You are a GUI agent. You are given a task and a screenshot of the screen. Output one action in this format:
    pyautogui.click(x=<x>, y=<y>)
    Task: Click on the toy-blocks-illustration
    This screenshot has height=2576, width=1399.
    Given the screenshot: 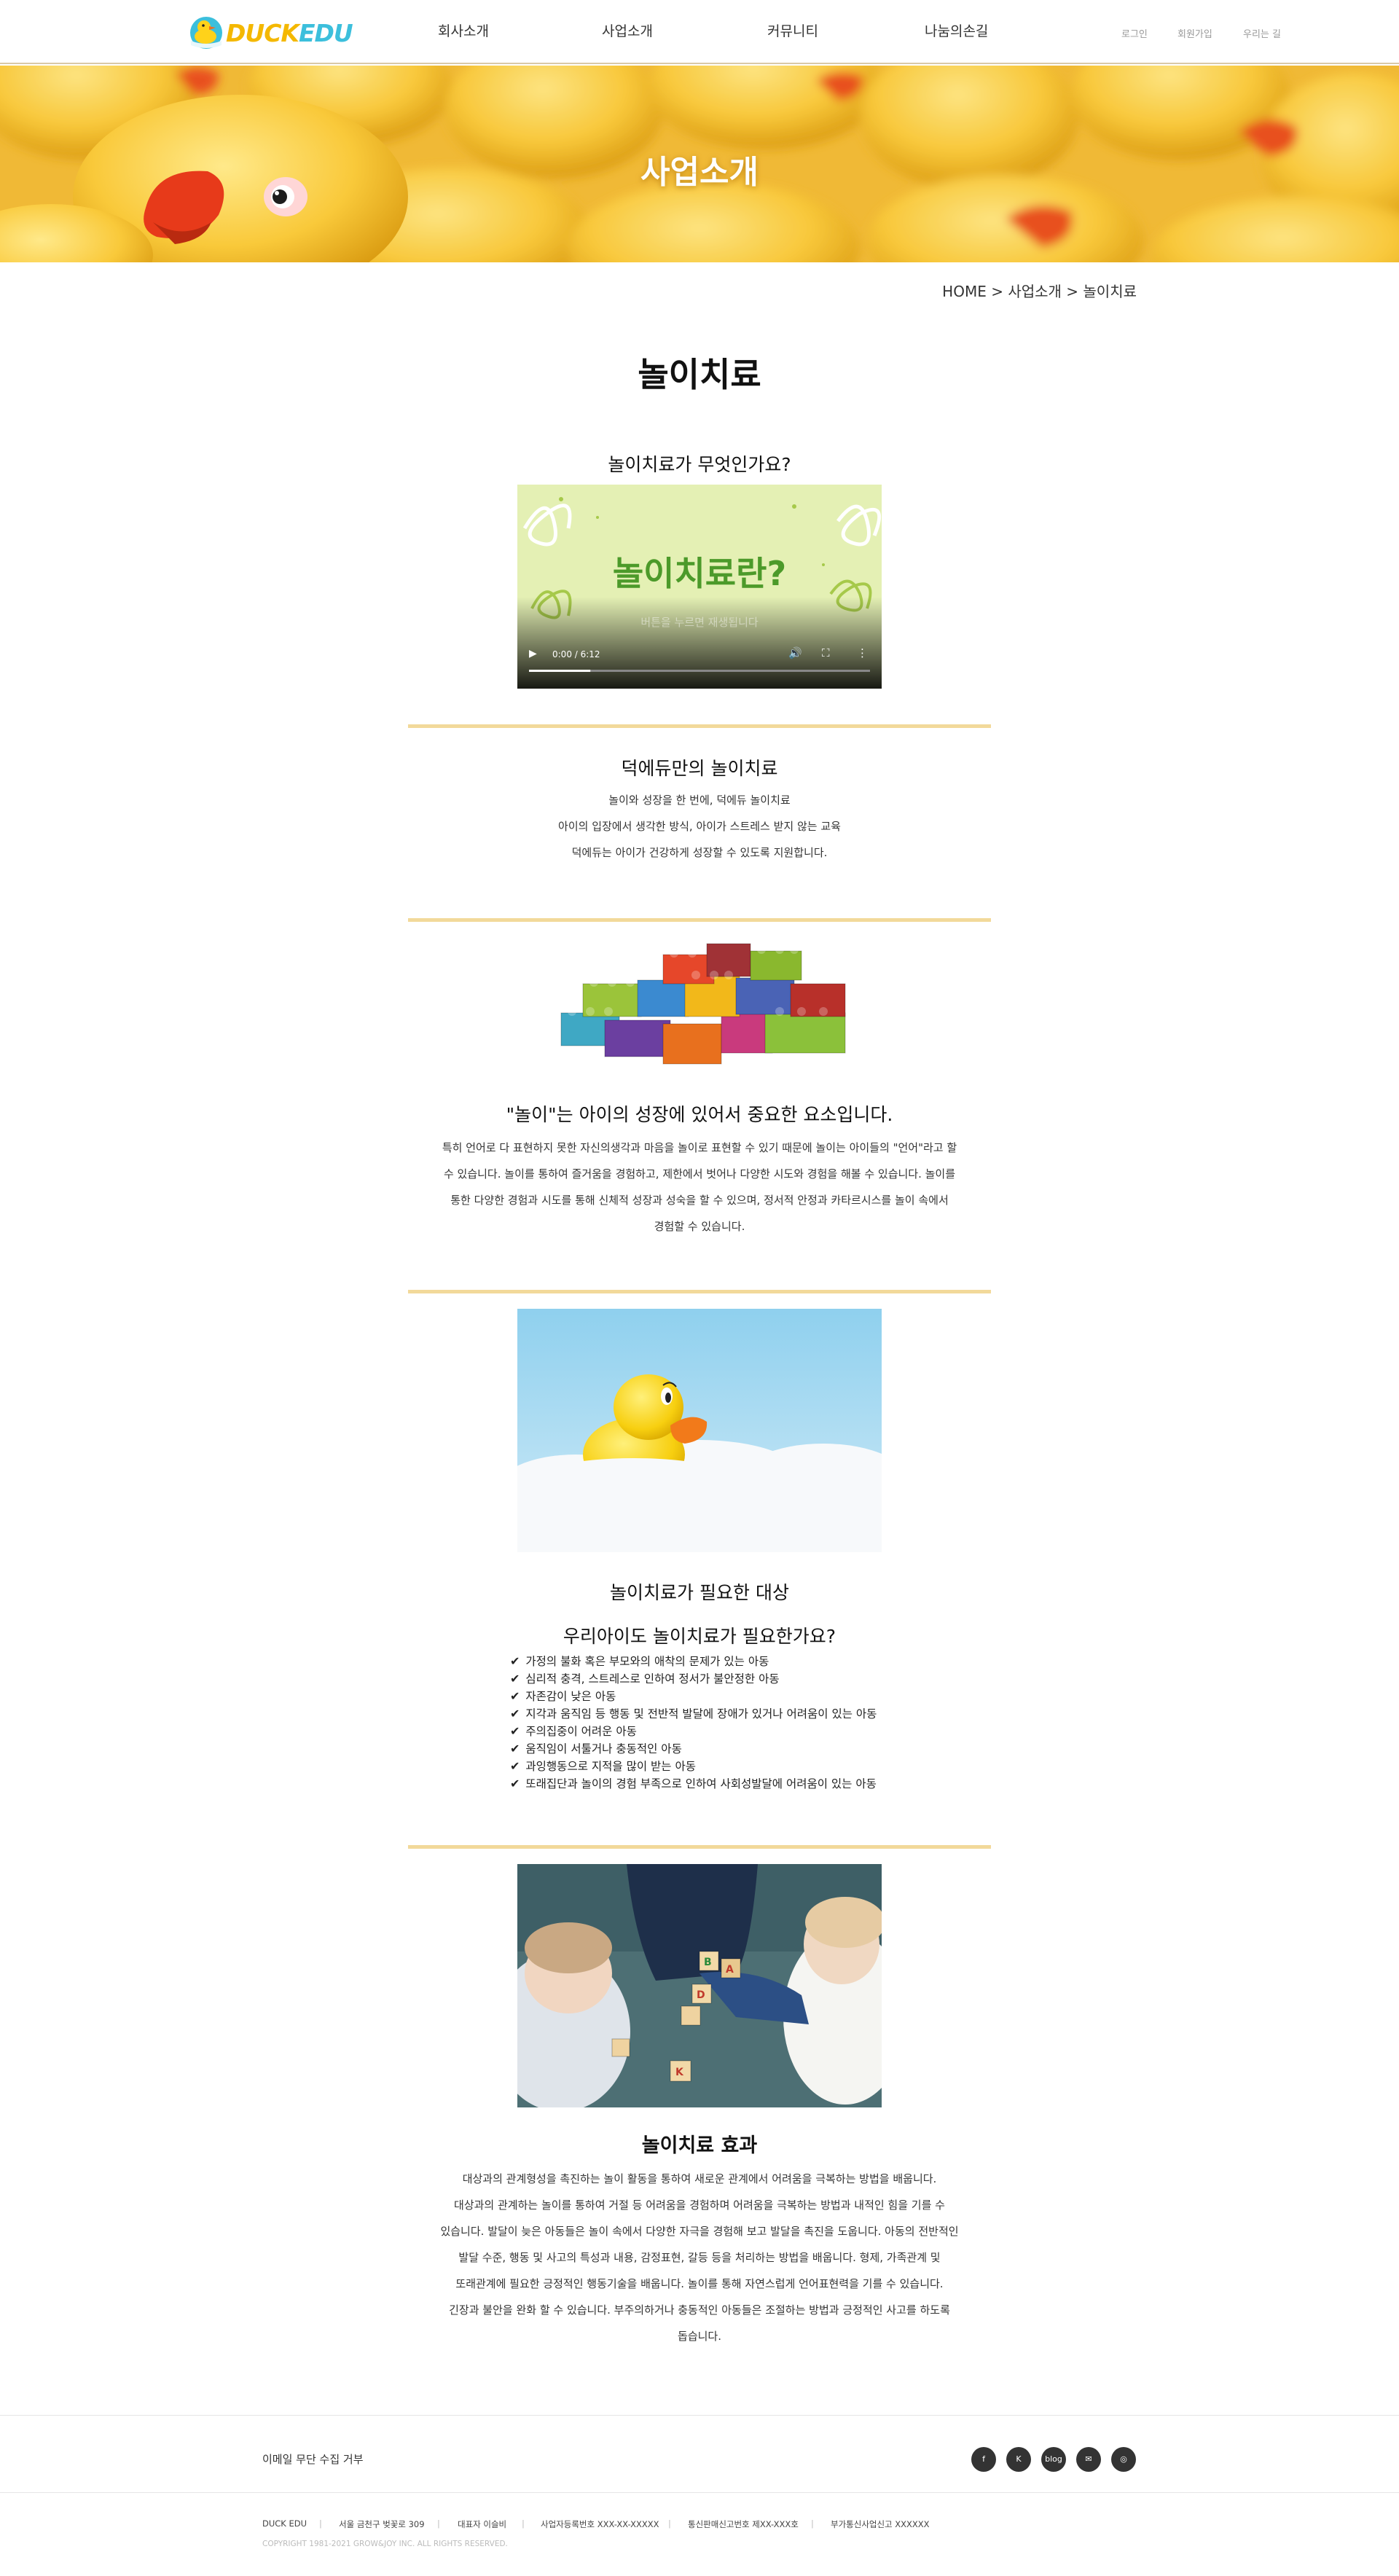 What is the action you would take?
    pyautogui.click(x=699, y=1002)
    